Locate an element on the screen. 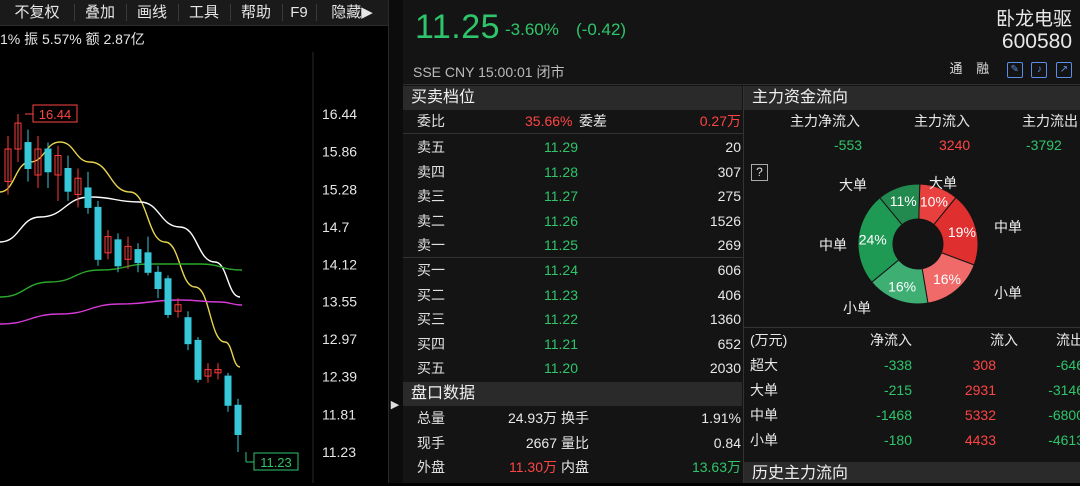  level-label: 买二 is located at coordinates (431, 294).